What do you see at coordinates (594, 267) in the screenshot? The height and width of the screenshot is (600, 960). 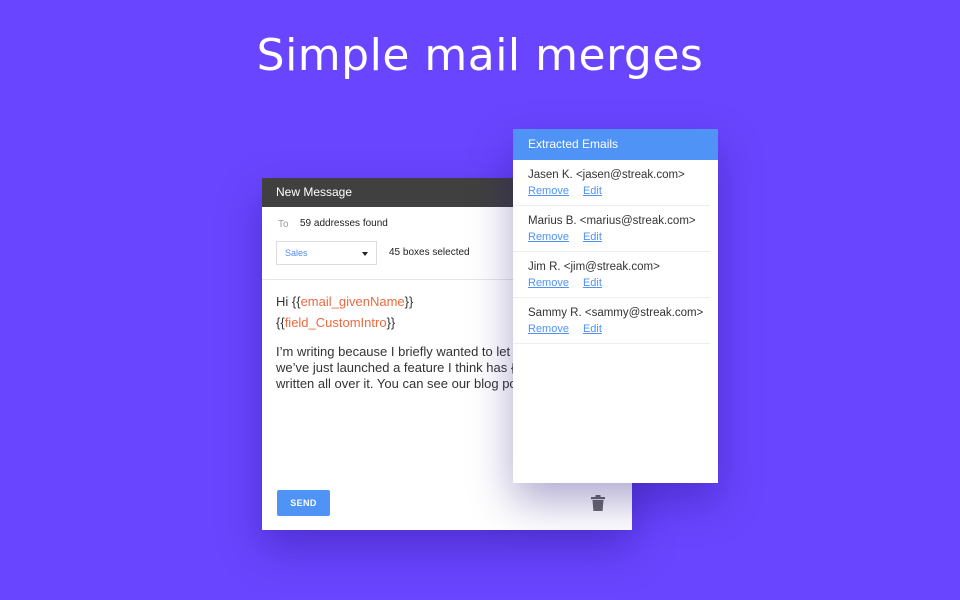 I see `email-entry-name: Jim R. <jim@streak.com>` at bounding box center [594, 267].